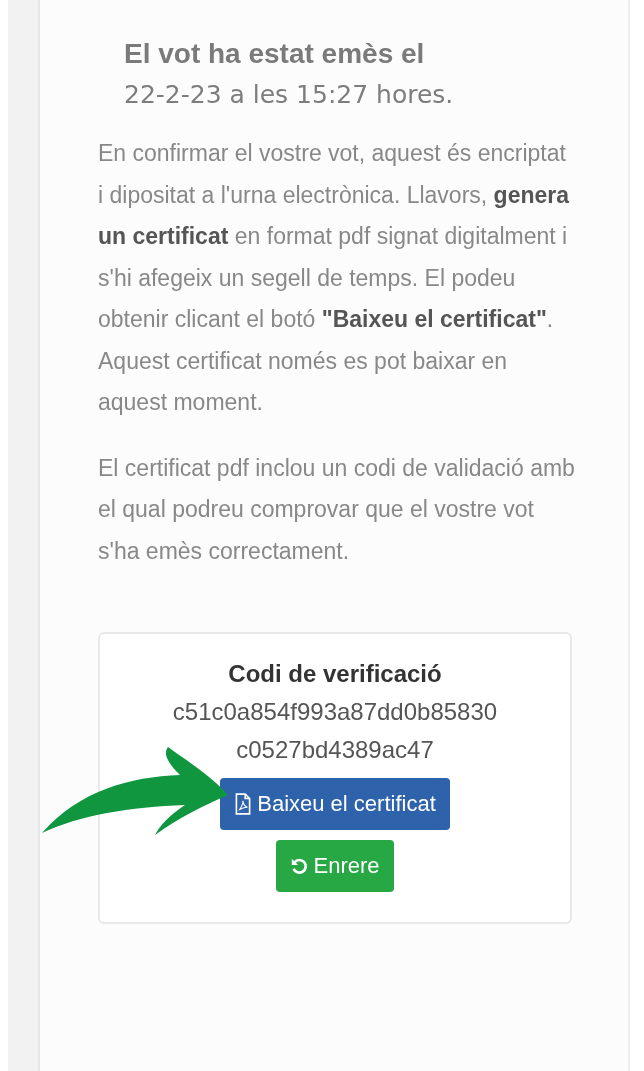 Image resolution: width=644 pixels, height=1071 pixels. I want to click on vote-datetime: 22-2-23 a les 15:27 hores., so click(289, 94).